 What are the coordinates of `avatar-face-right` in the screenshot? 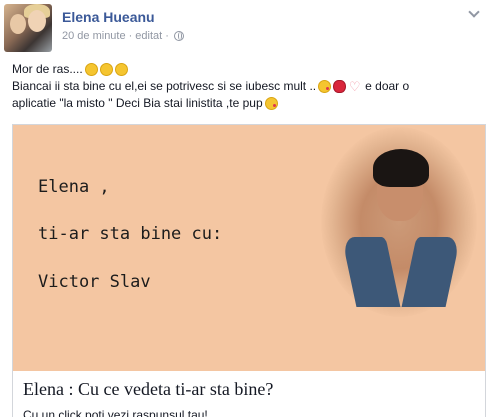 It's located at (37, 21).